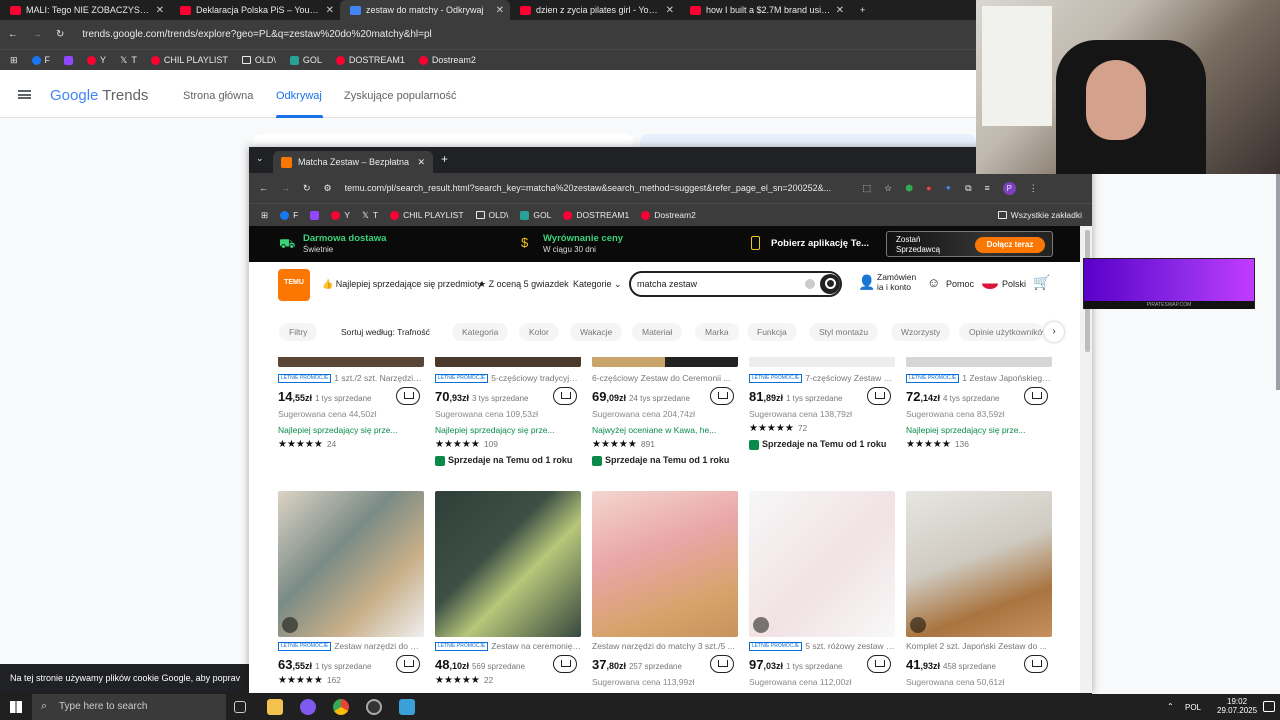 This screenshot has height=720, width=1280. What do you see at coordinates (583, 244) in the screenshot?
I see `promo-price-adjust: Wyrównanie ceny W ciągu 30 dni` at bounding box center [583, 244].